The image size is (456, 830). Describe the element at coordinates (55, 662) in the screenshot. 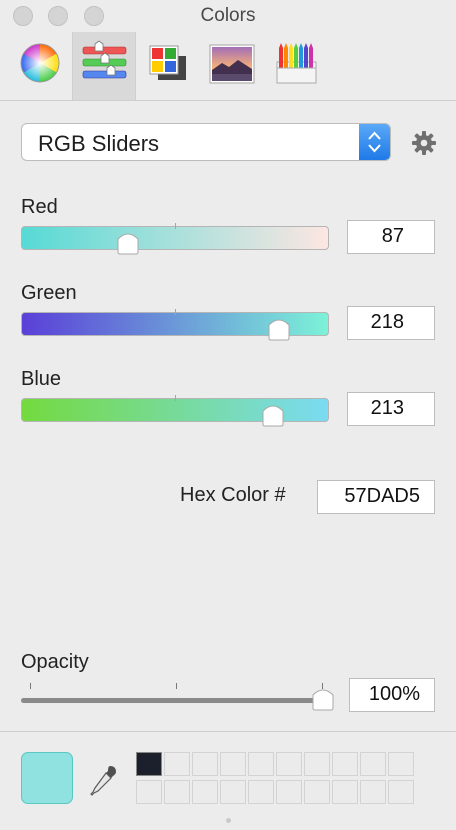

I see `opacity-label: Opacity` at that location.